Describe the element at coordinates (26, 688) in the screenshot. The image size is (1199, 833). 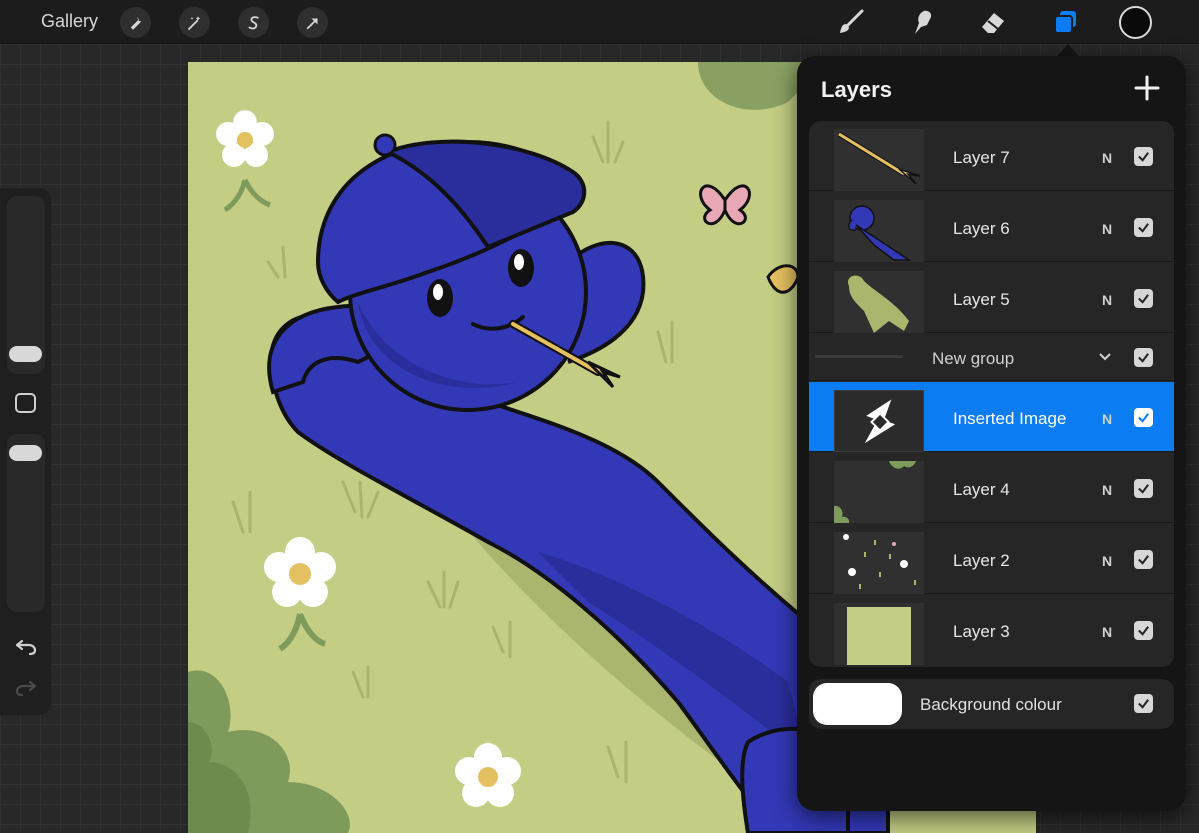
I see `redo-icon` at that location.